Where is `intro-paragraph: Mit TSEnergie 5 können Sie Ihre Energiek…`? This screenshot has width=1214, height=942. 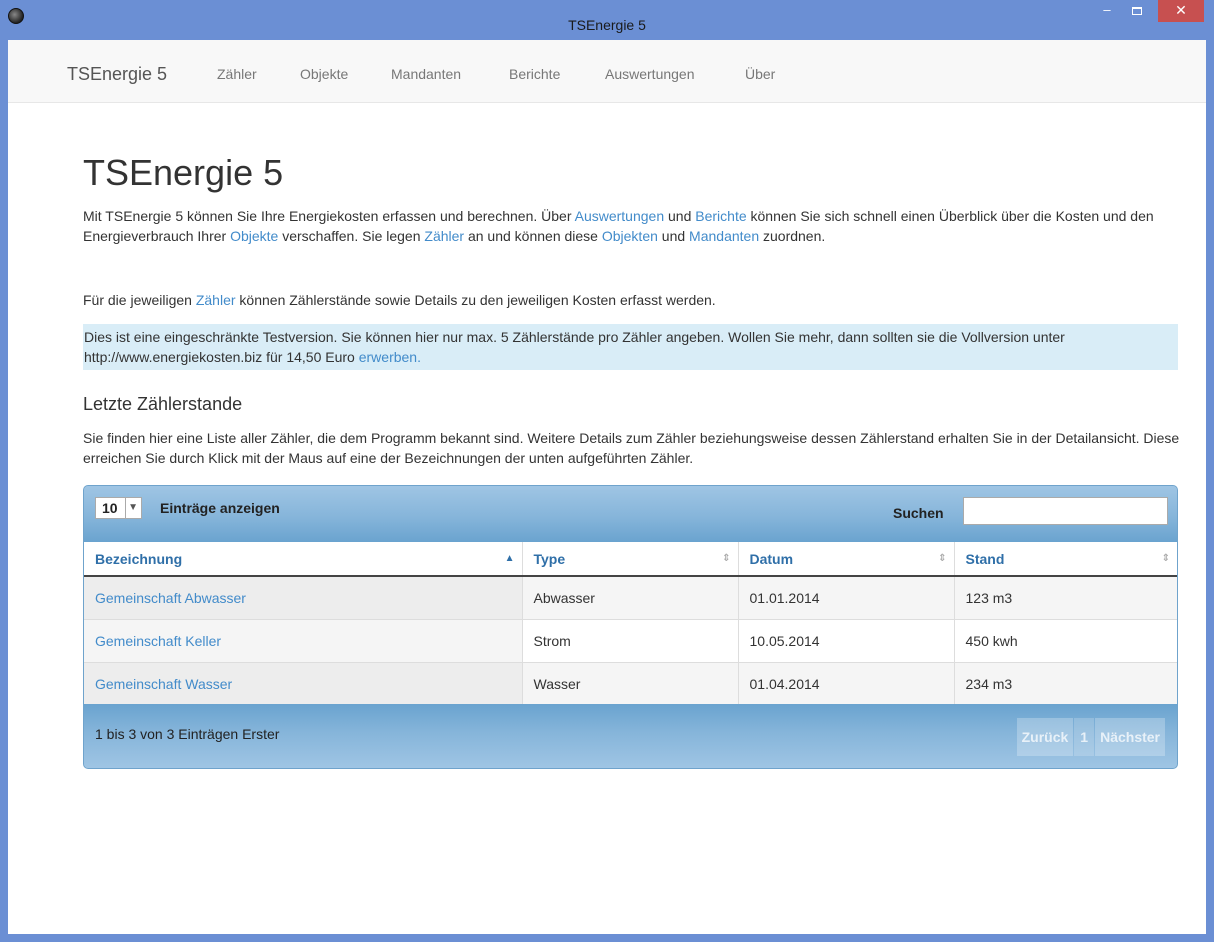
intro-paragraph: Mit TSEnergie 5 können Sie Ihre Energiek… is located at coordinates (633, 226).